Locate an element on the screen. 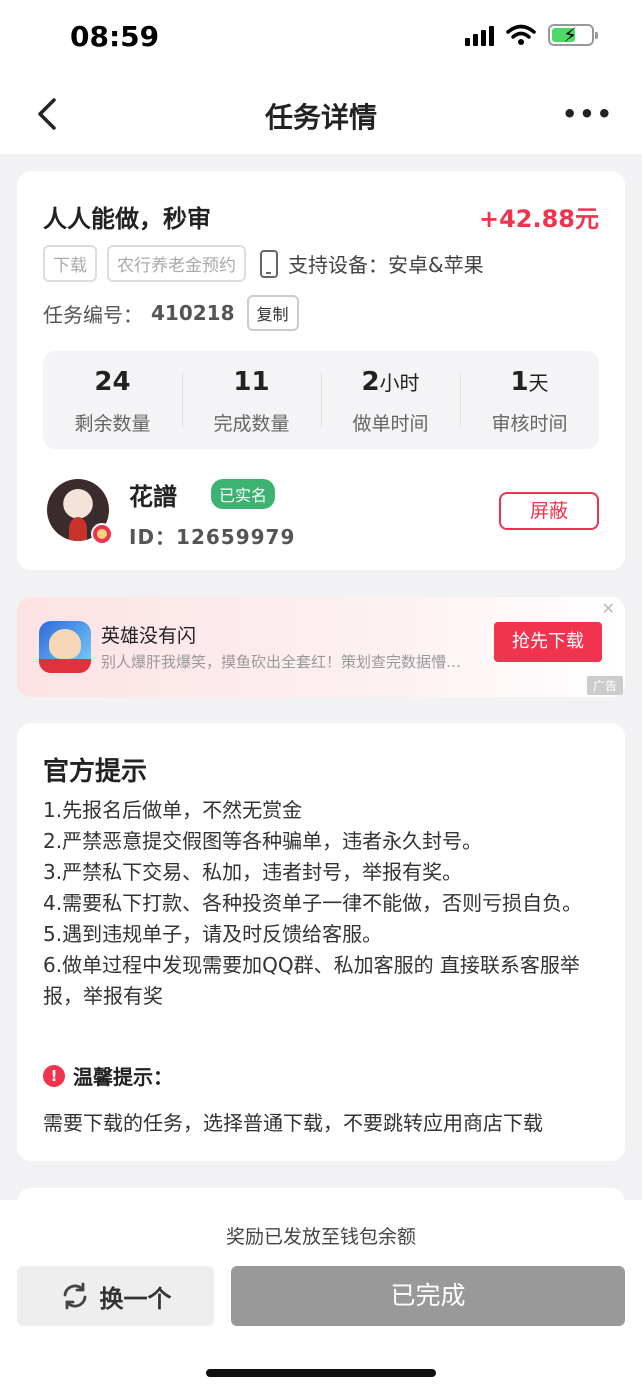 This screenshot has width=642, height=1389. task-number-value: 410218 is located at coordinates (193, 313).